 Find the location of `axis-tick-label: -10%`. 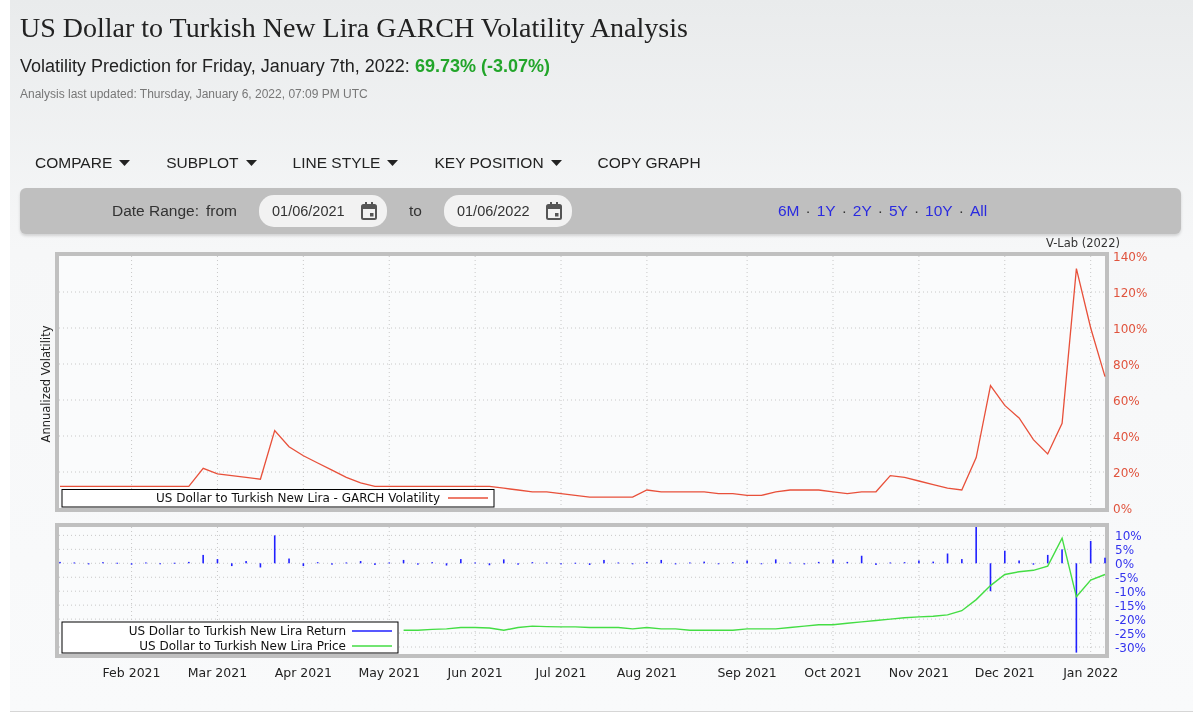

axis-tick-label: -10% is located at coordinates (1130, 592).